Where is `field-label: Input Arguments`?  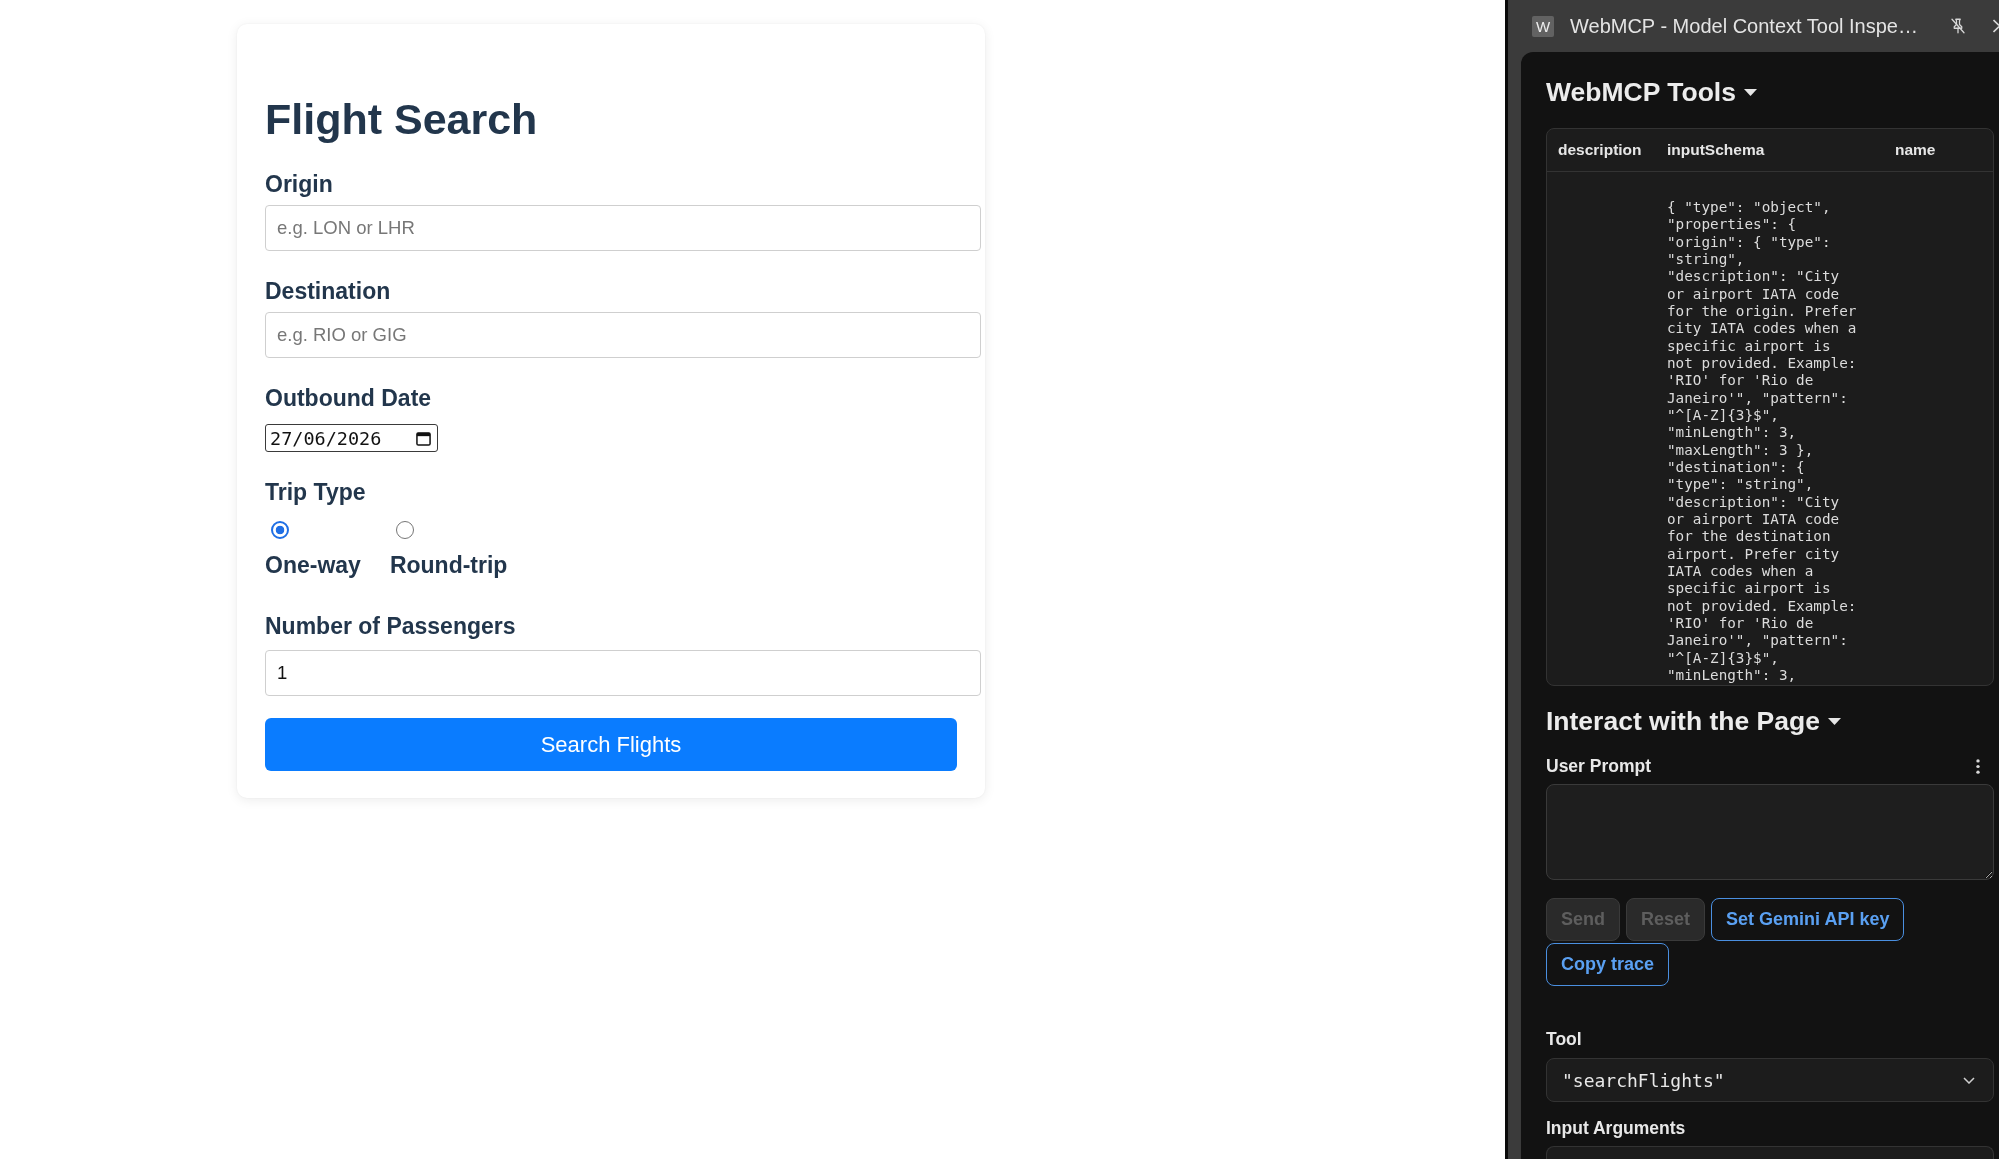
field-label: Input Arguments is located at coordinates (1616, 1128).